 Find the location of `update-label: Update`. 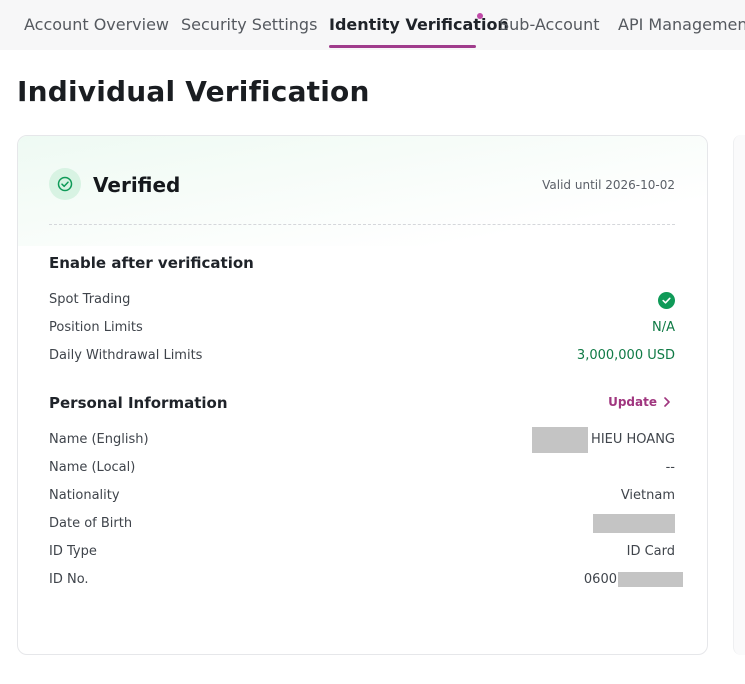

update-label: Update is located at coordinates (632, 402).